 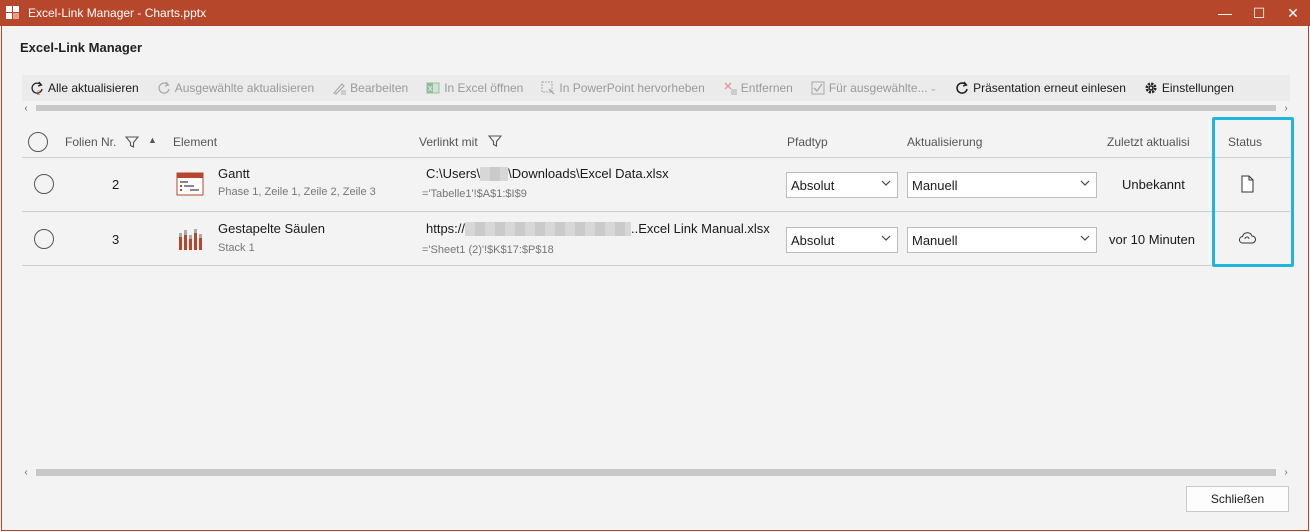 I want to click on header-slide: Folien Nr., so click(x=90, y=142).